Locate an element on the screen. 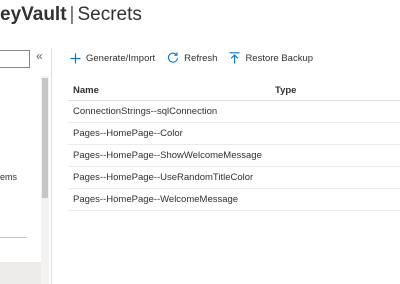  generate-import-button: Generate/Import is located at coordinates (112, 58).